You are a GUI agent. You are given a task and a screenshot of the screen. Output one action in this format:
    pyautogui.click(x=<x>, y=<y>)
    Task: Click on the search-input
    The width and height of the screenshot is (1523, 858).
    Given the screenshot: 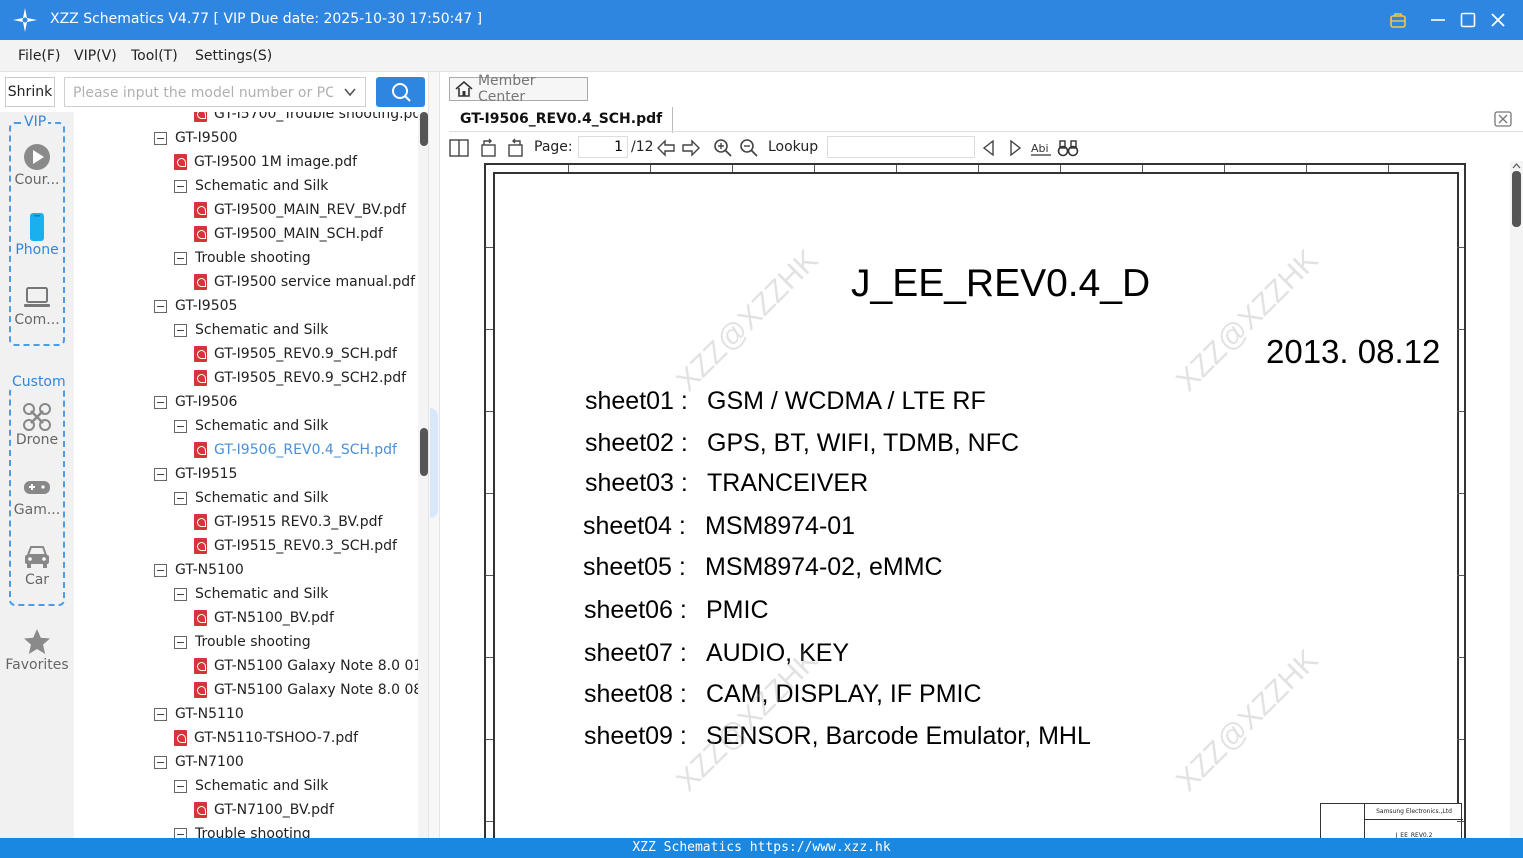 What is the action you would take?
    pyautogui.click(x=203, y=93)
    